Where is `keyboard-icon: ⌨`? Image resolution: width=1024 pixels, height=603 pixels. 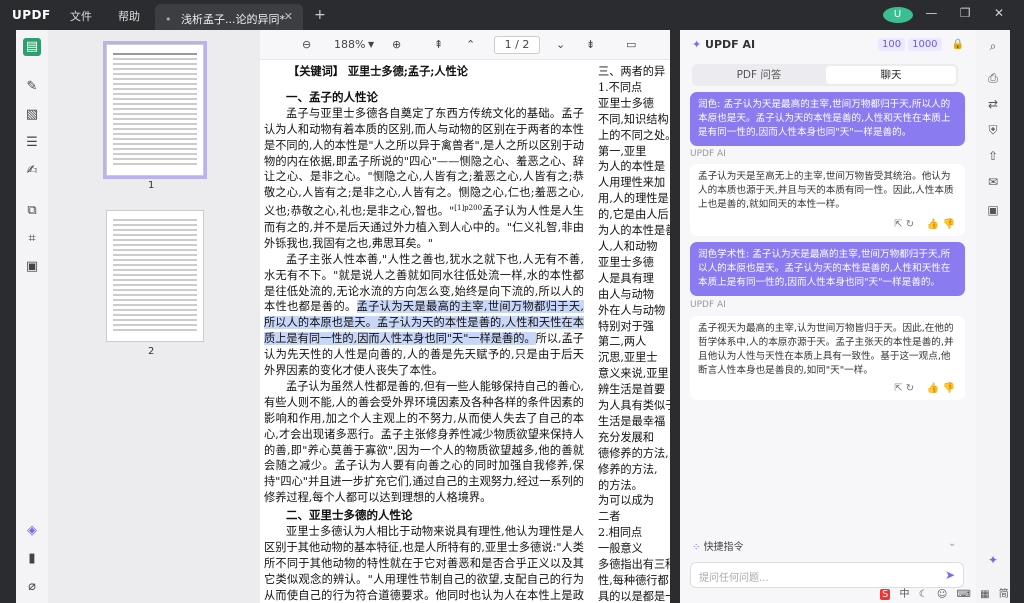 keyboard-icon: ⌨ is located at coordinates (964, 594).